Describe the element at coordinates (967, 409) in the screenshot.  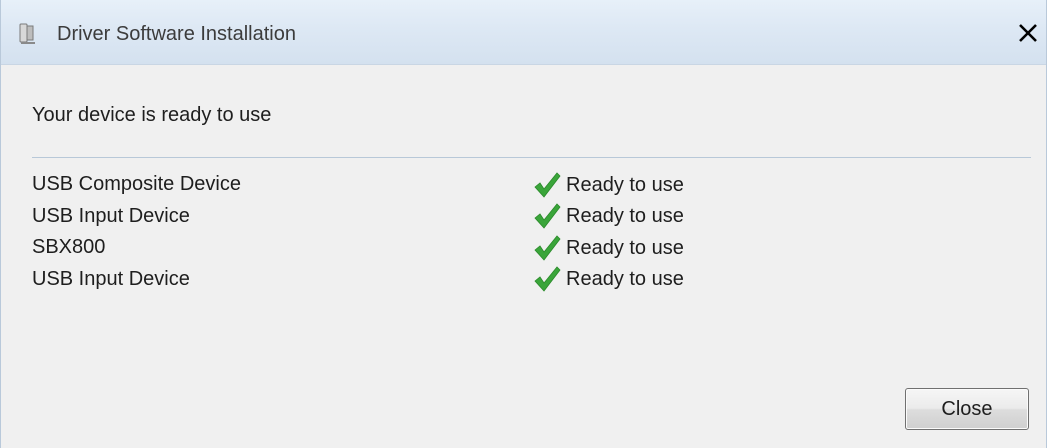
I see `close-button: Close` at that location.